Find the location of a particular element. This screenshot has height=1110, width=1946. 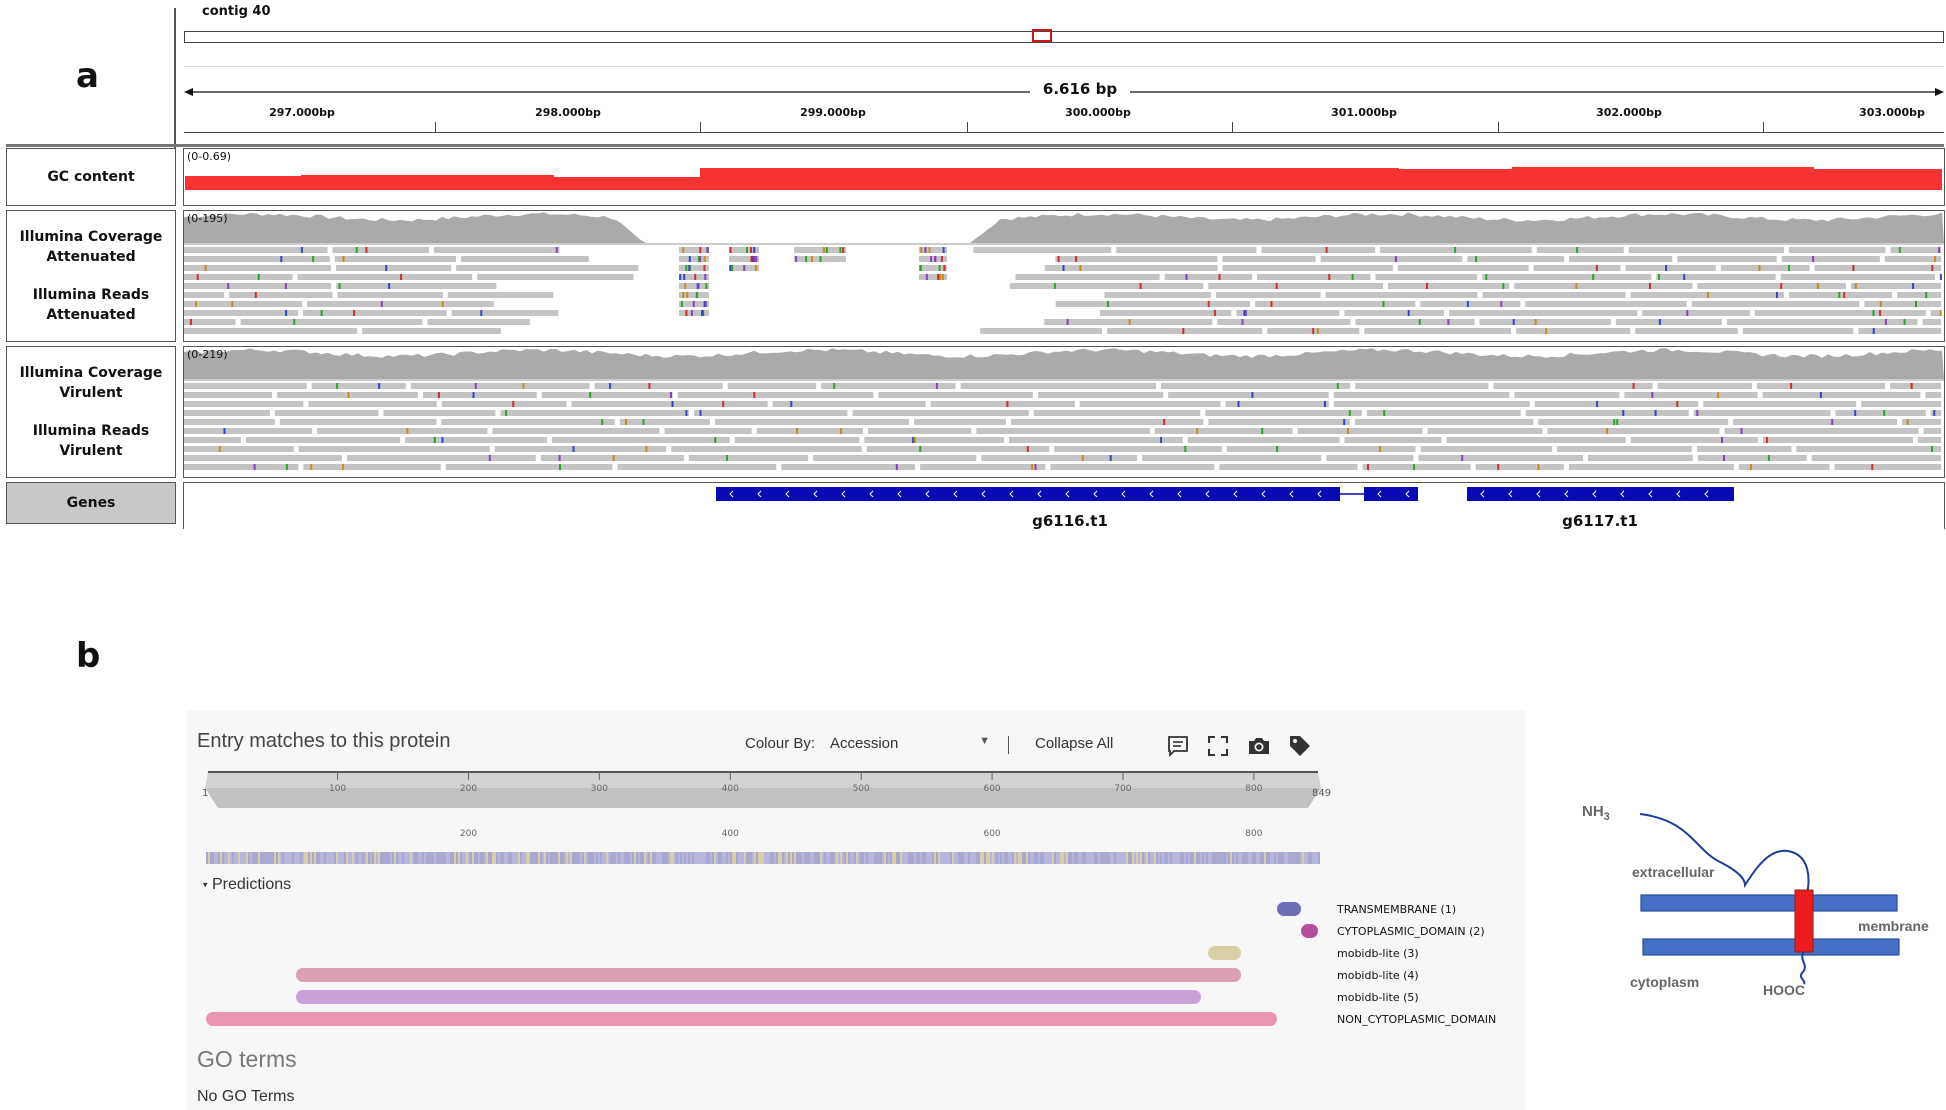

virulent-coverage-reads-track: (0-219) is located at coordinates (1064, 412).